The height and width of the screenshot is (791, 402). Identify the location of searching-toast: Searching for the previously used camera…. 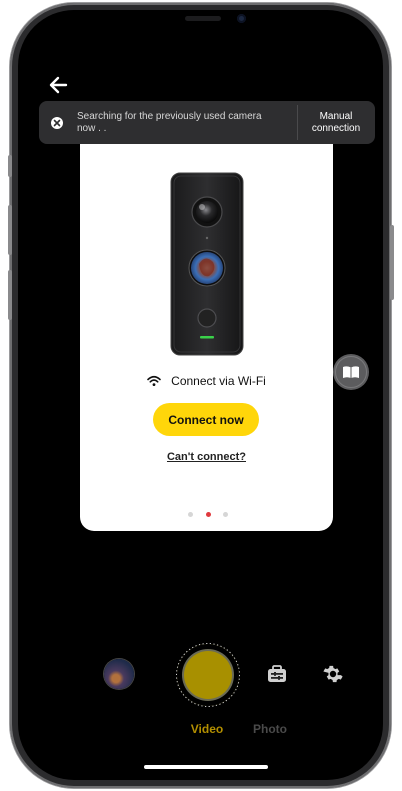
(207, 122).